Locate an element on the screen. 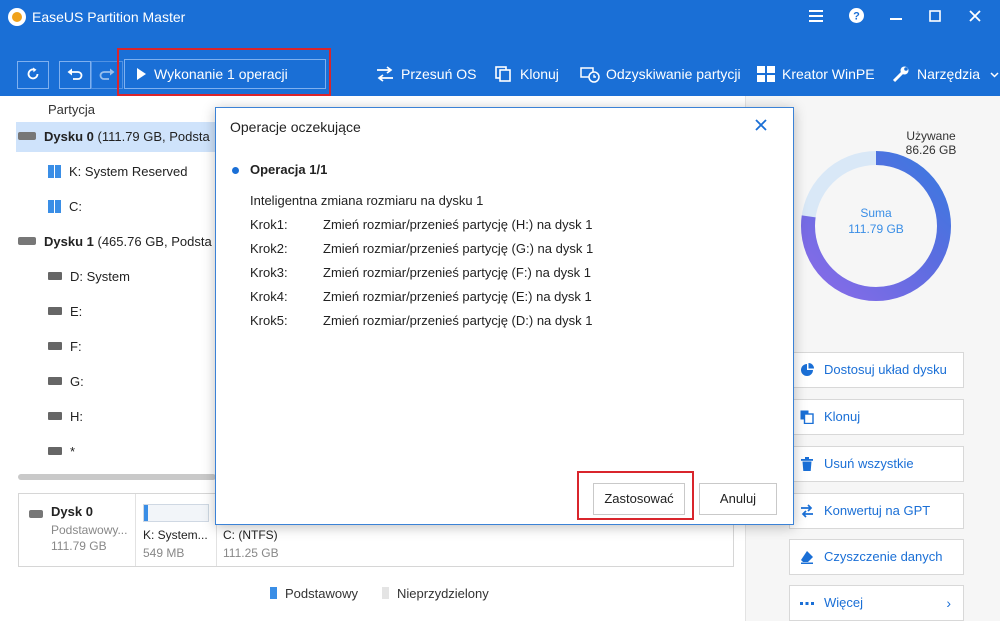 The height and width of the screenshot is (621, 1000). refresh-button is located at coordinates (33, 75).